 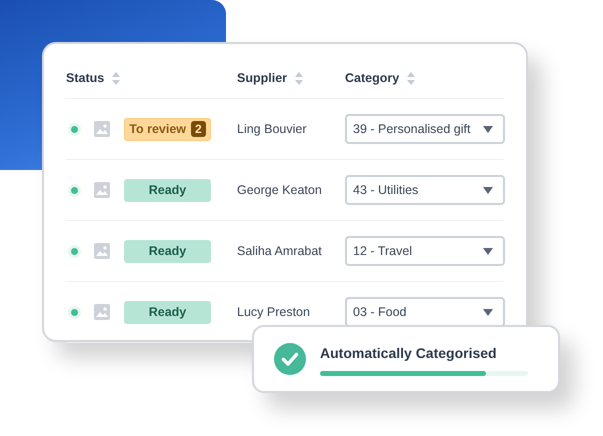 I want to click on supplier-name: Saliha Amrabat, so click(x=280, y=251).